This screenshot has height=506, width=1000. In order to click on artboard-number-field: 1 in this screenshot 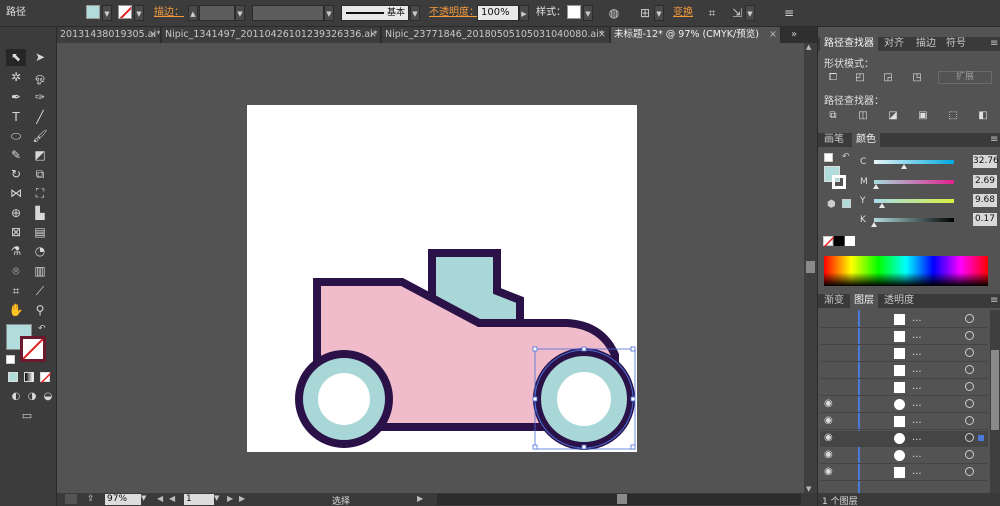, I will do `click(199, 499)`.